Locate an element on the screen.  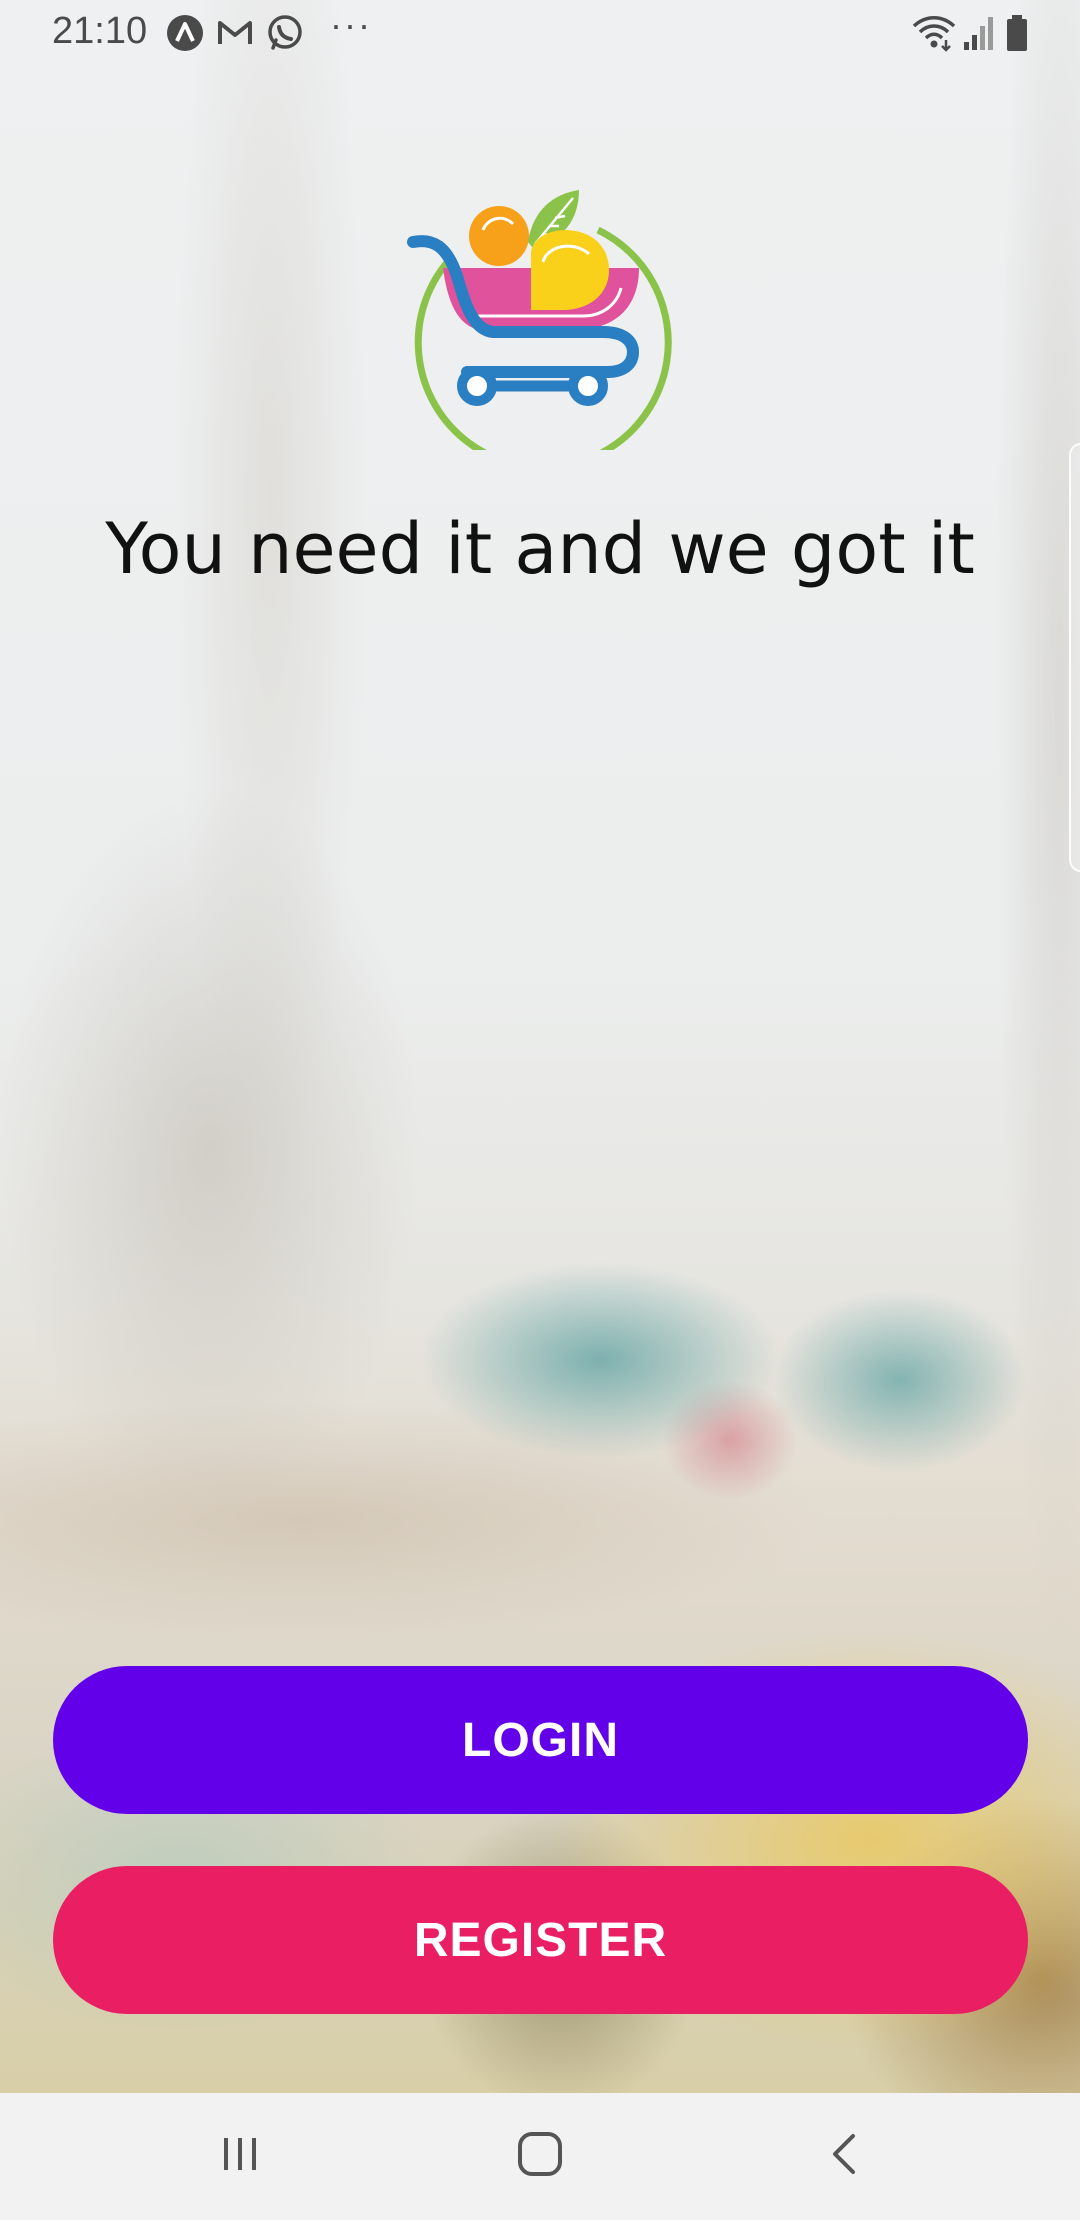
home-icon is located at coordinates (540, 2156).